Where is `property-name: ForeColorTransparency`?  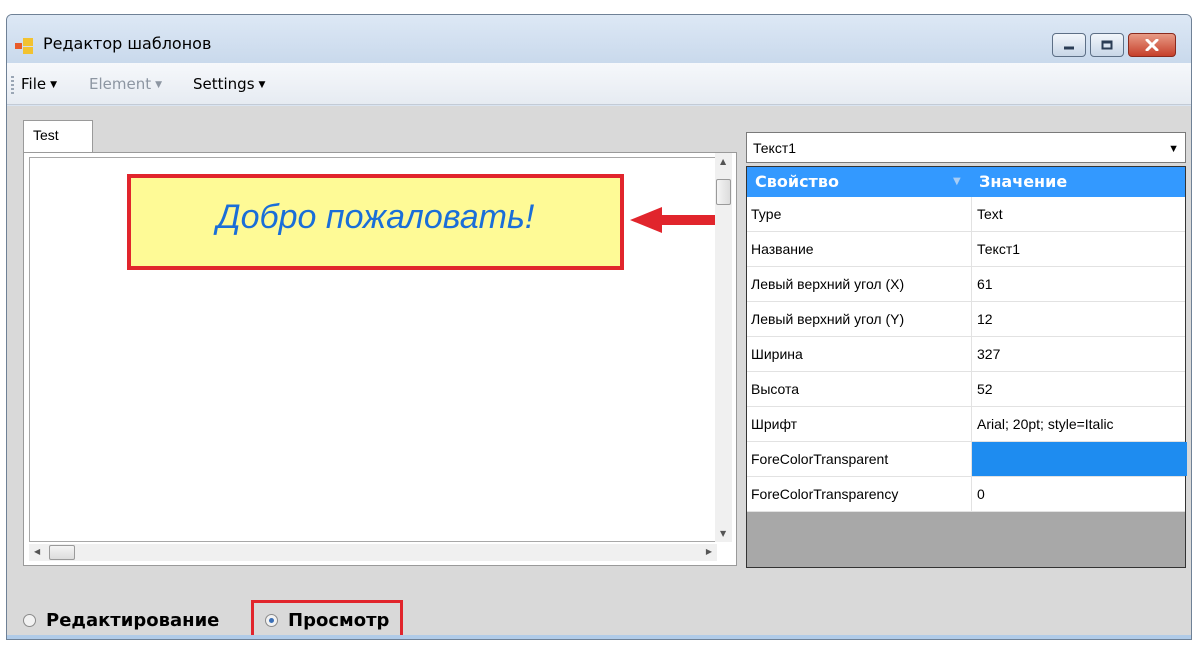 property-name: ForeColorTransparency is located at coordinates (825, 494).